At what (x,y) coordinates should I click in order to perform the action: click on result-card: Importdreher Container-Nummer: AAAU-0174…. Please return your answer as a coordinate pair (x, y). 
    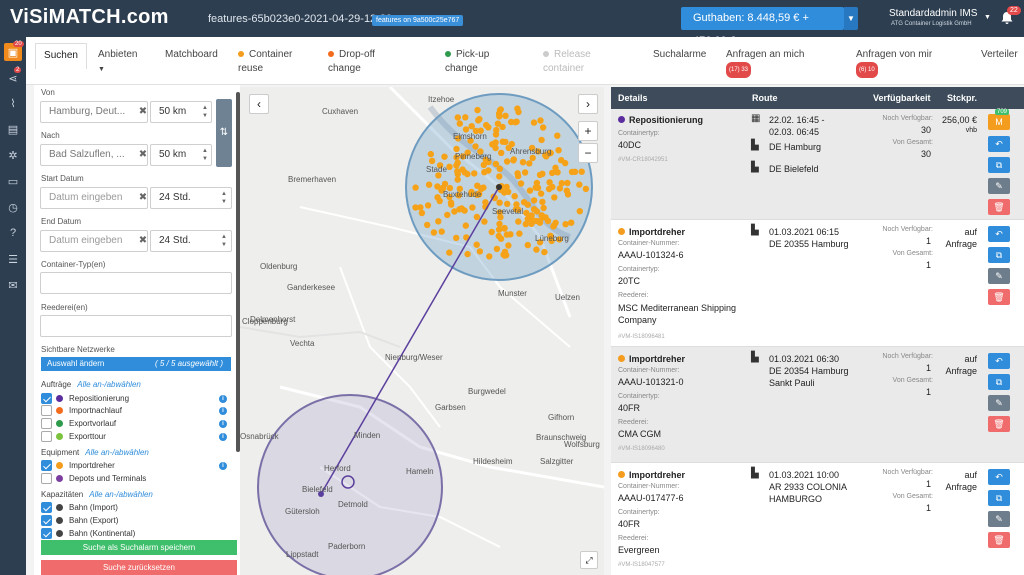
    Looking at the image, I should click on (817, 519).